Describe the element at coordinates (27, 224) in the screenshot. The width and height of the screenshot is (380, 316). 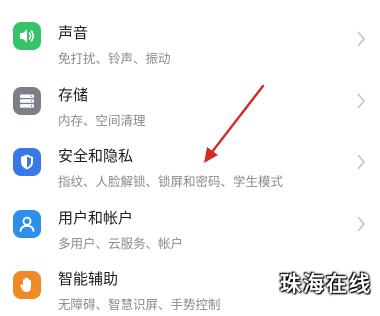
I see `user-icon` at that location.